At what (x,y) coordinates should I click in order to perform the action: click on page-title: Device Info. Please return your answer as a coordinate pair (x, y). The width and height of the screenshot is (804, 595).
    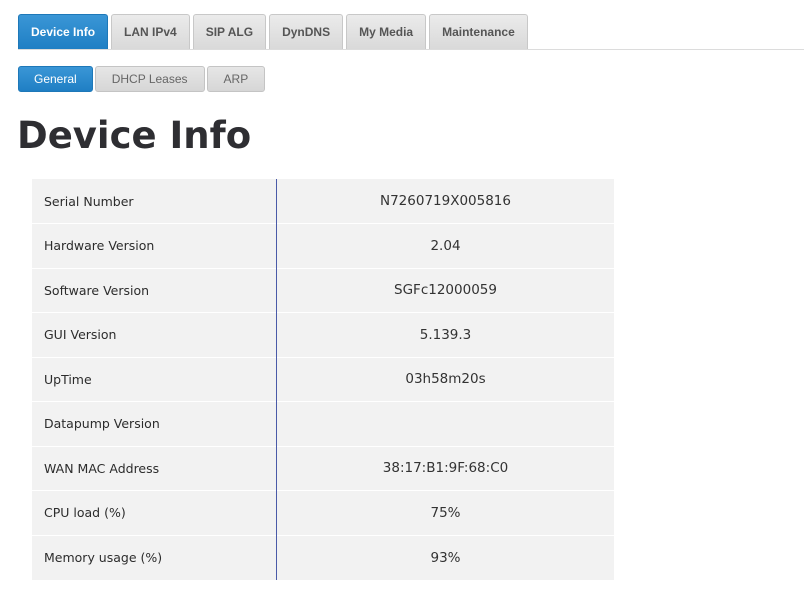
    Looking at the image, I should click on (134, 135).